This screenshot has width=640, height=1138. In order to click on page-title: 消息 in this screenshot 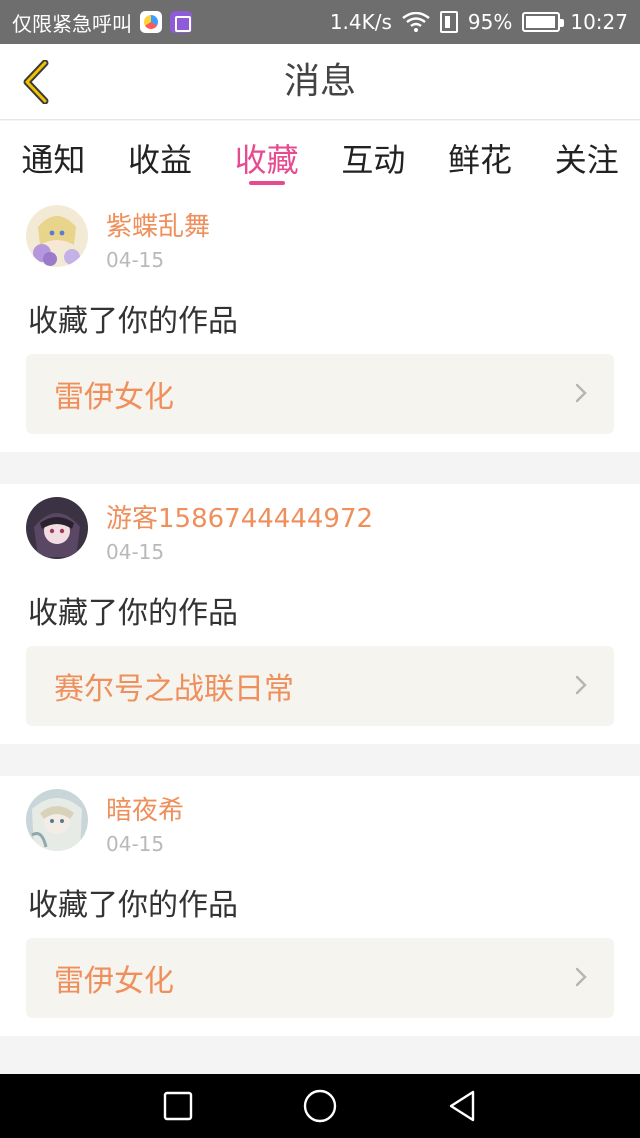, I will do `click(319, 81)`.